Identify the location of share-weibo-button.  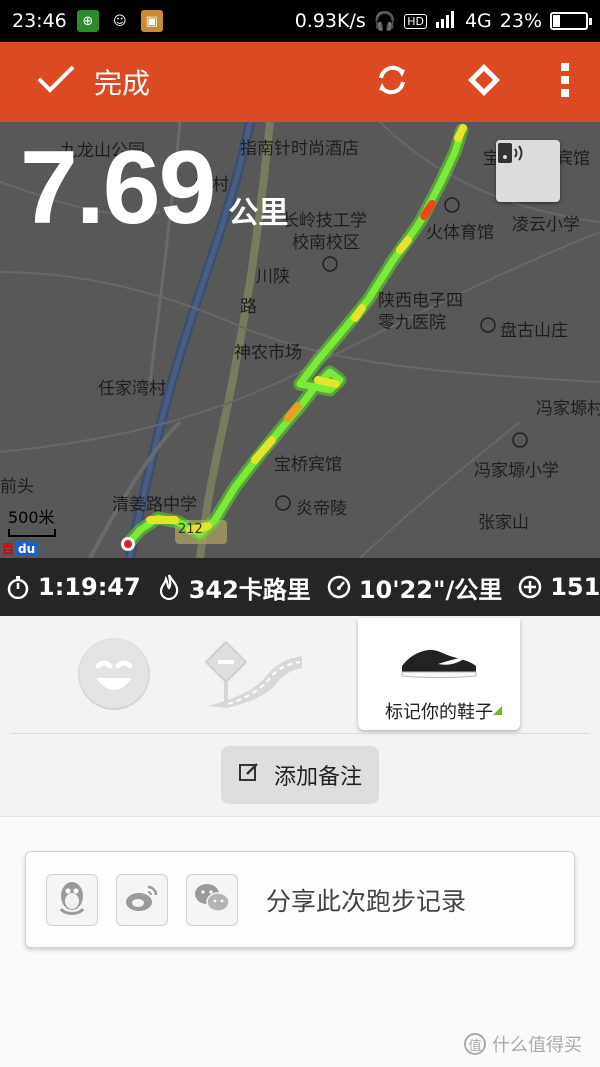
(142, 899).